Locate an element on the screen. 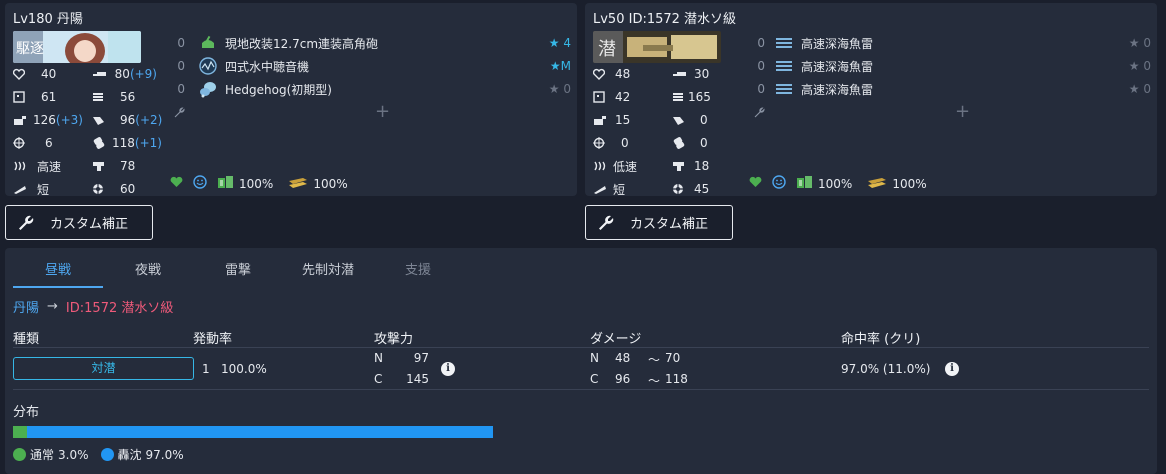 This screenshot has width=1166, height=474. stat-evasion: 6 is located at coordinates (48, 143).